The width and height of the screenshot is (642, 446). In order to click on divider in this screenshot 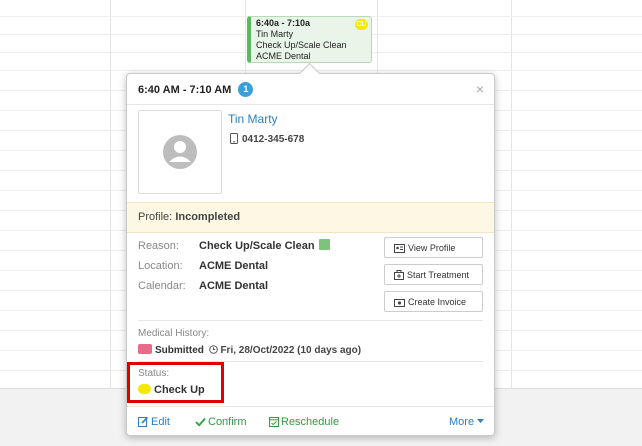, I will do `click(310, 320)`.